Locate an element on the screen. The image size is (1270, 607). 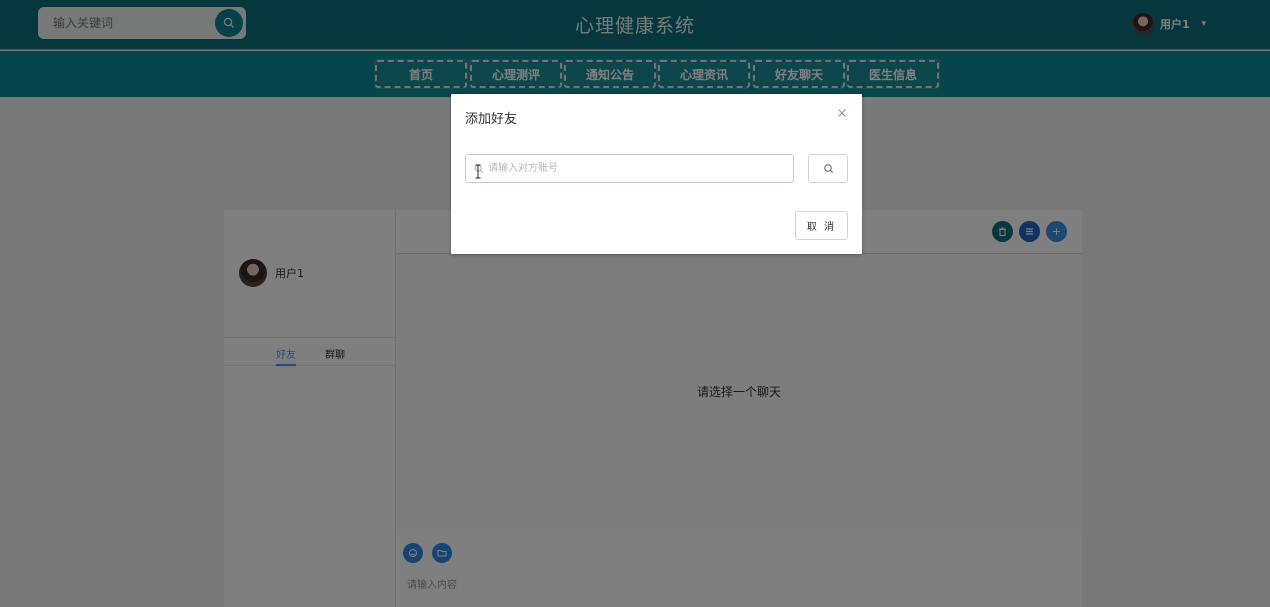
account-search-input is located at coordinates (629, 168).